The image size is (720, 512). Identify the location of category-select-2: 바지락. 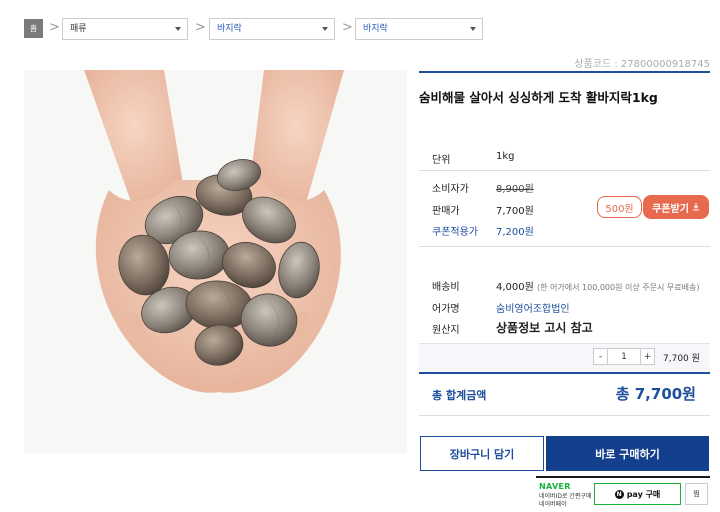
(272, 29).